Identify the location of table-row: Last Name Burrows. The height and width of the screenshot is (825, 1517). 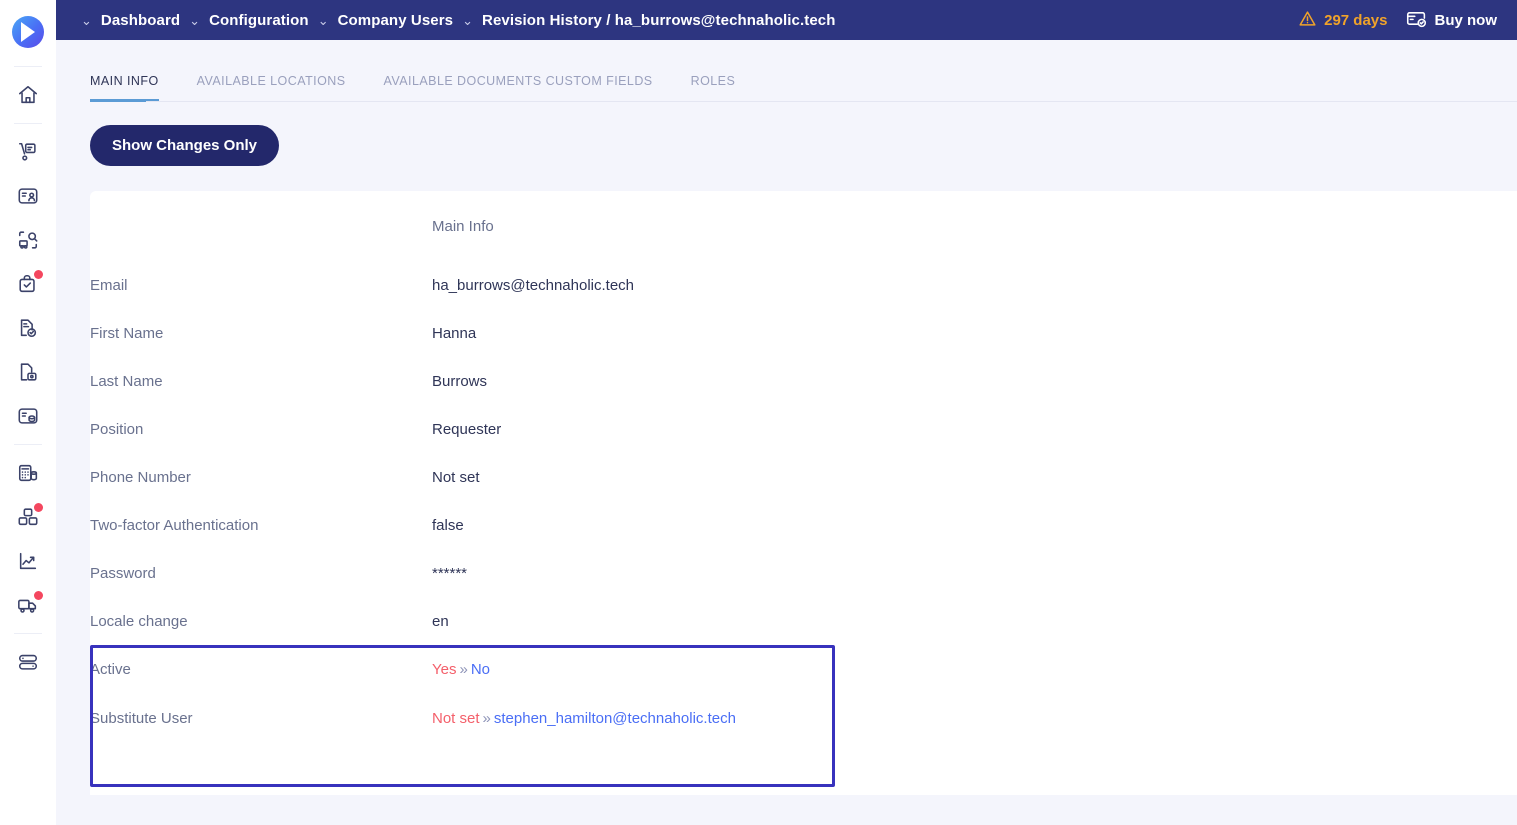
(803, 381).